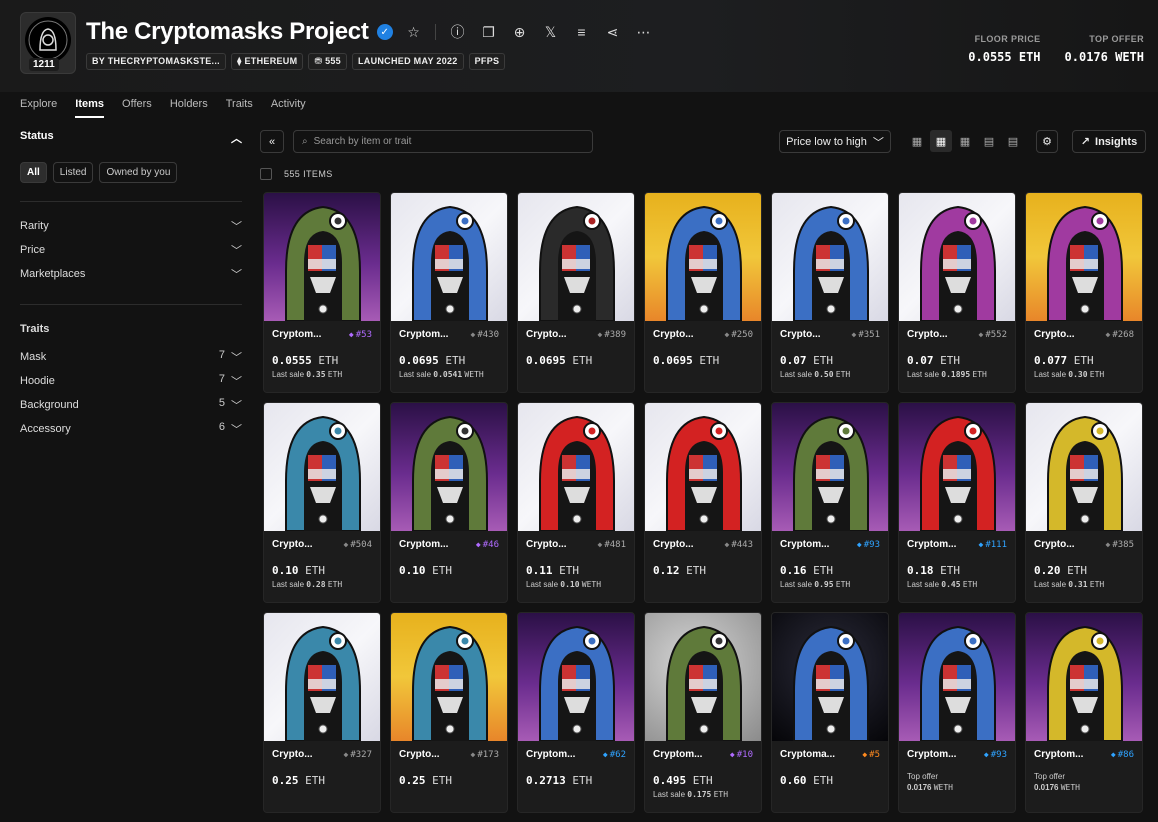 The height and width of the screenshot is (822, 1158). Describe the element at coordinates (137, 108) in the screenshot. I see `tab-offers: Offers` at that location.